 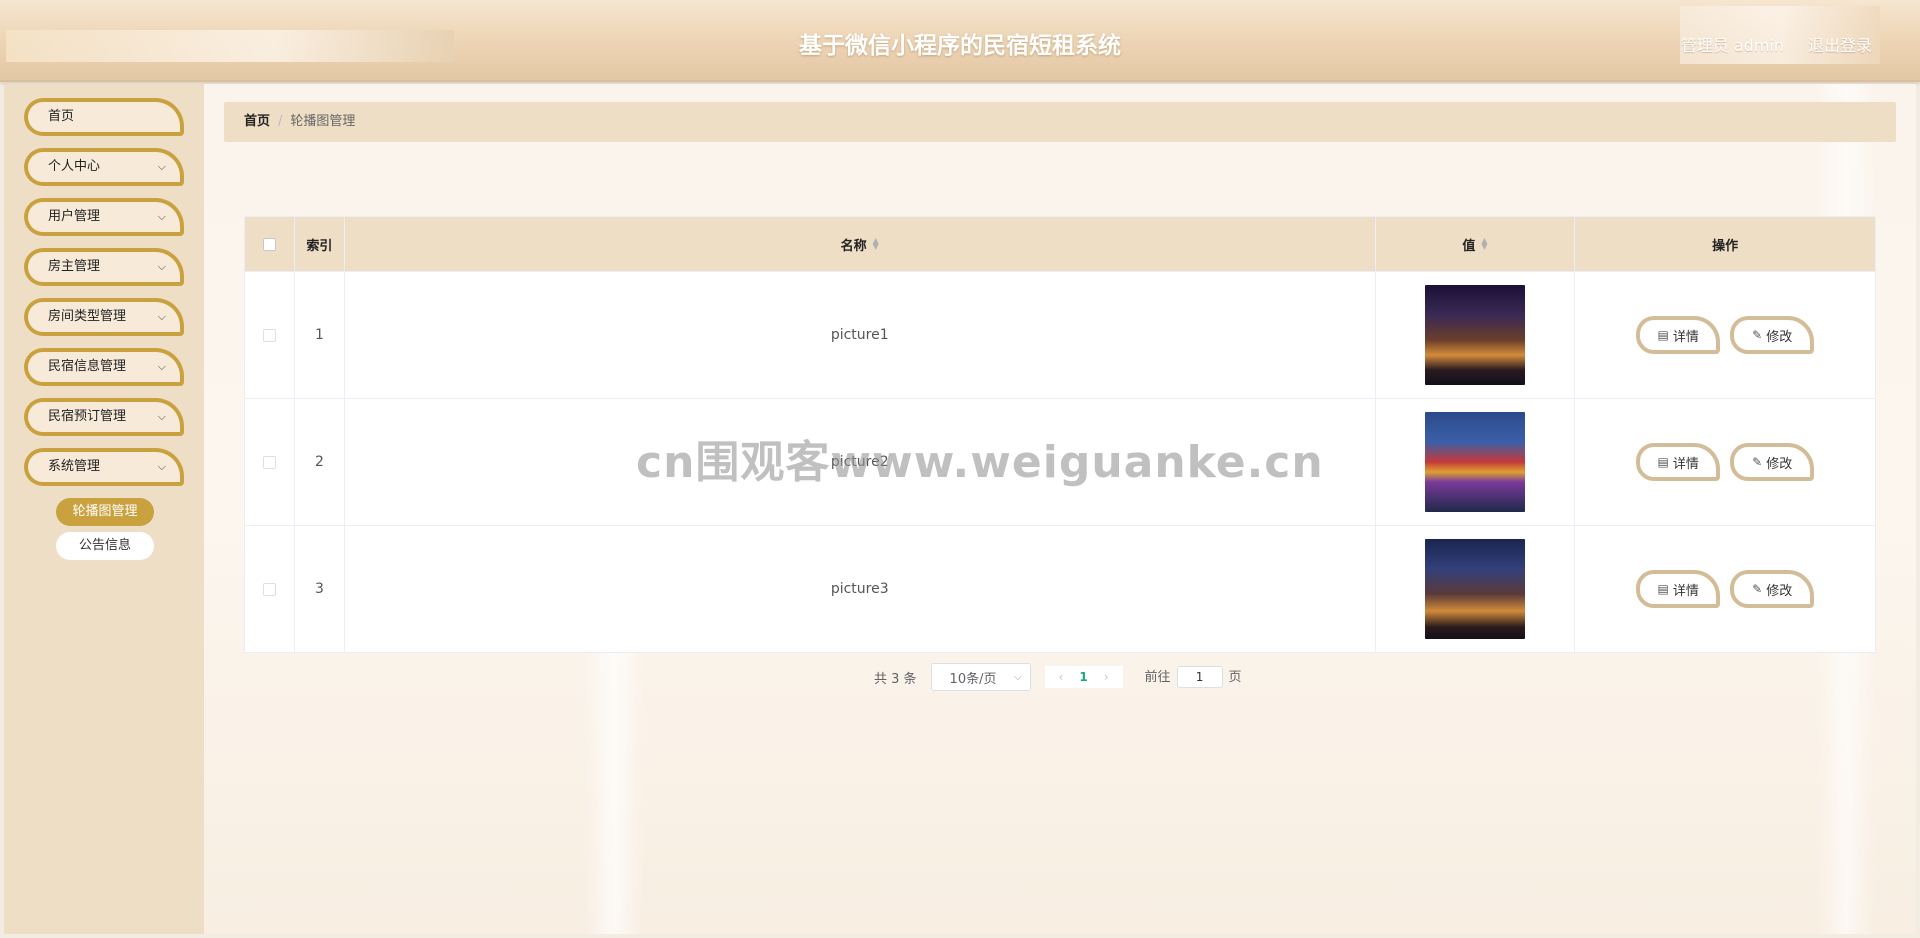 What do you see at coordinates (320, 589) in the screenshot?
I see `row-index: 3` at bounding box center [320, 589].